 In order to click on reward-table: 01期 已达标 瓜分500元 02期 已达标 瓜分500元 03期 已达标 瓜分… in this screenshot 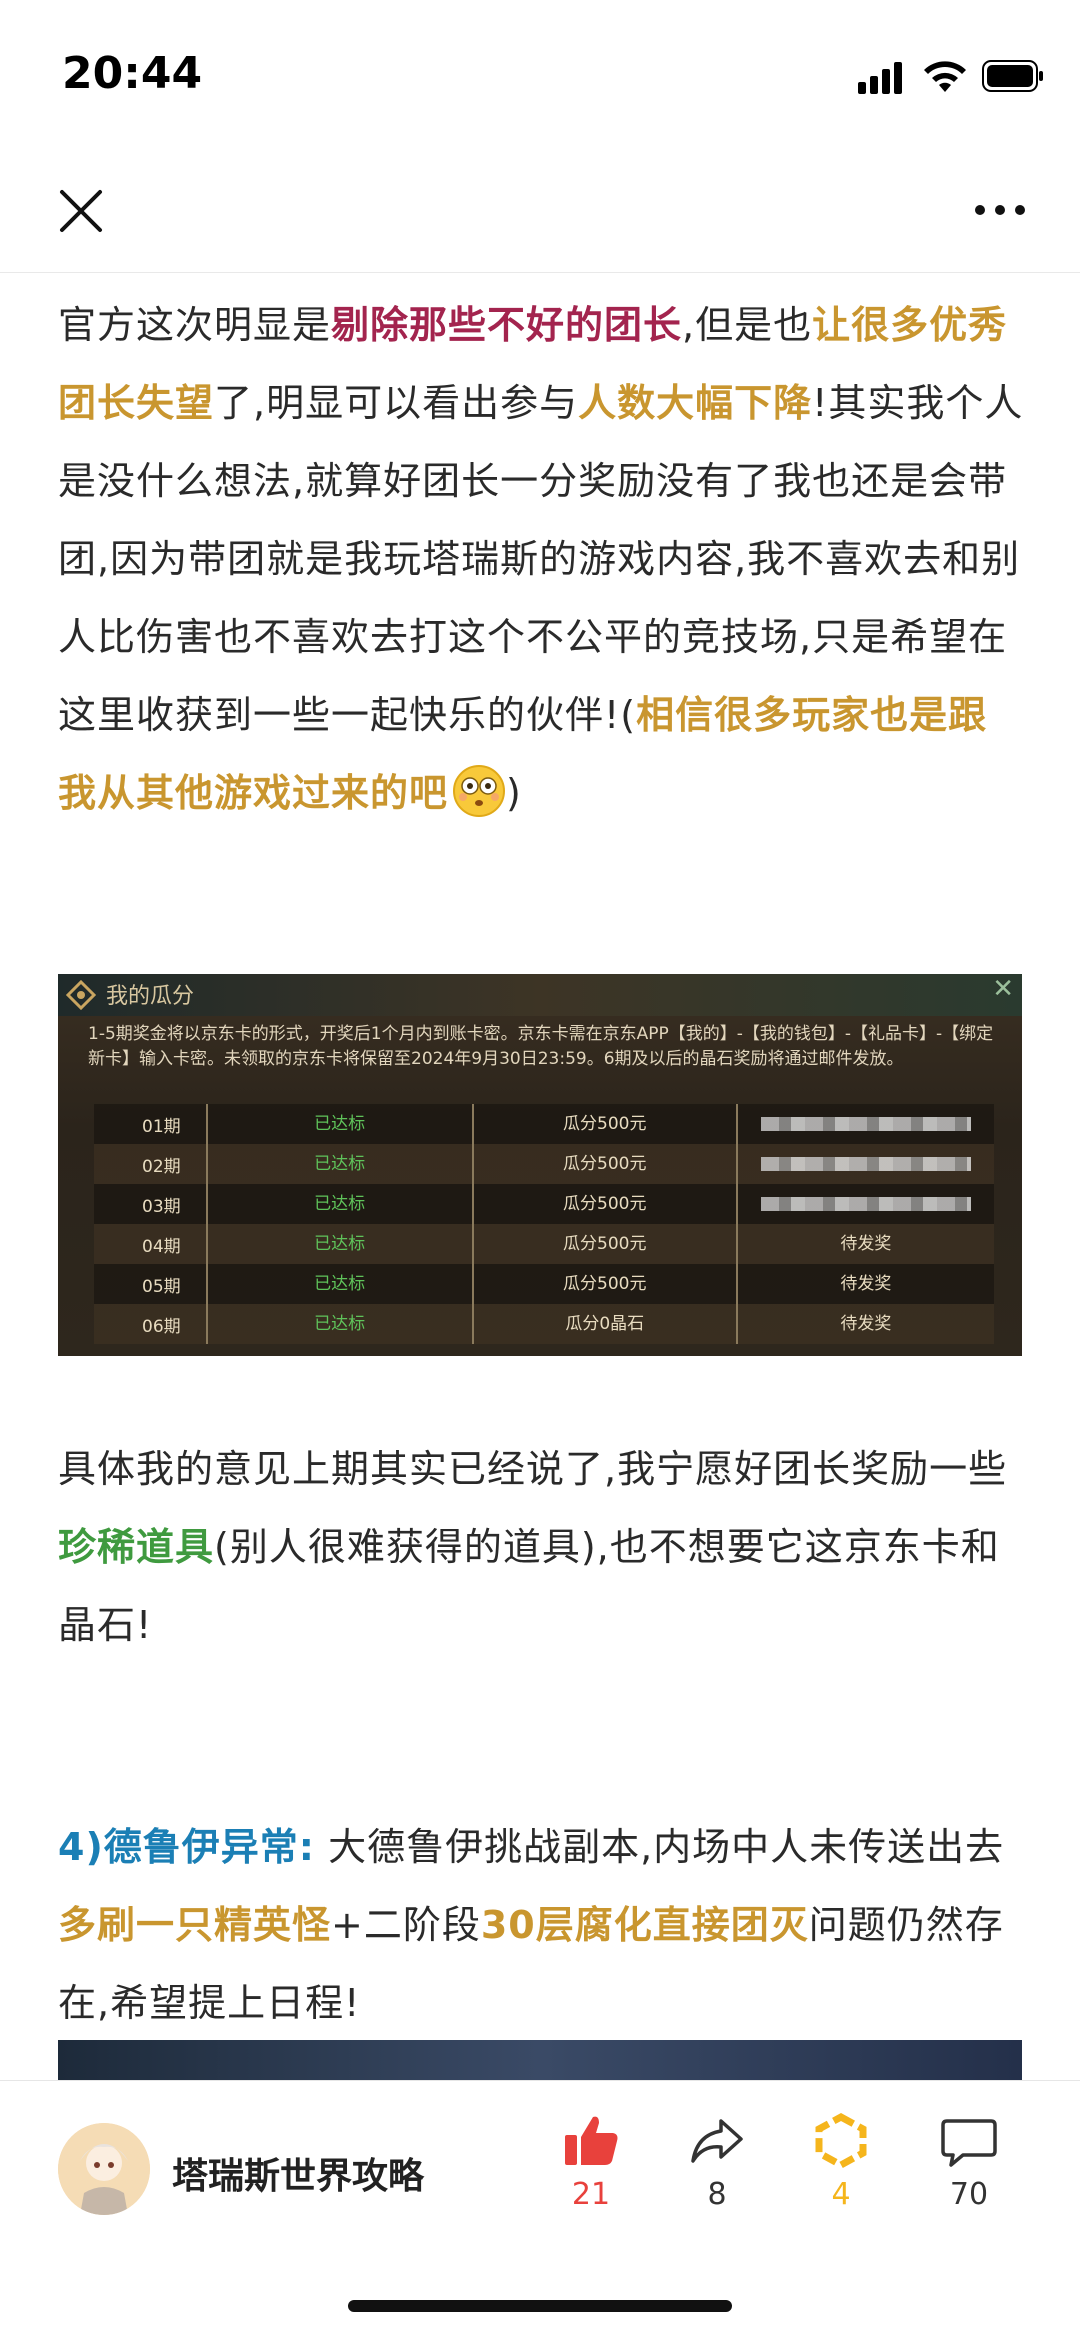, I will do `click(544, 1224)`.